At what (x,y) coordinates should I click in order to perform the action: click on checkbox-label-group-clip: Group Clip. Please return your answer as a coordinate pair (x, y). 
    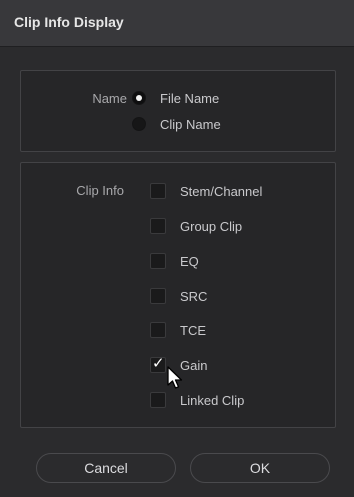
    Looking at the image, I should click on (211, 226).